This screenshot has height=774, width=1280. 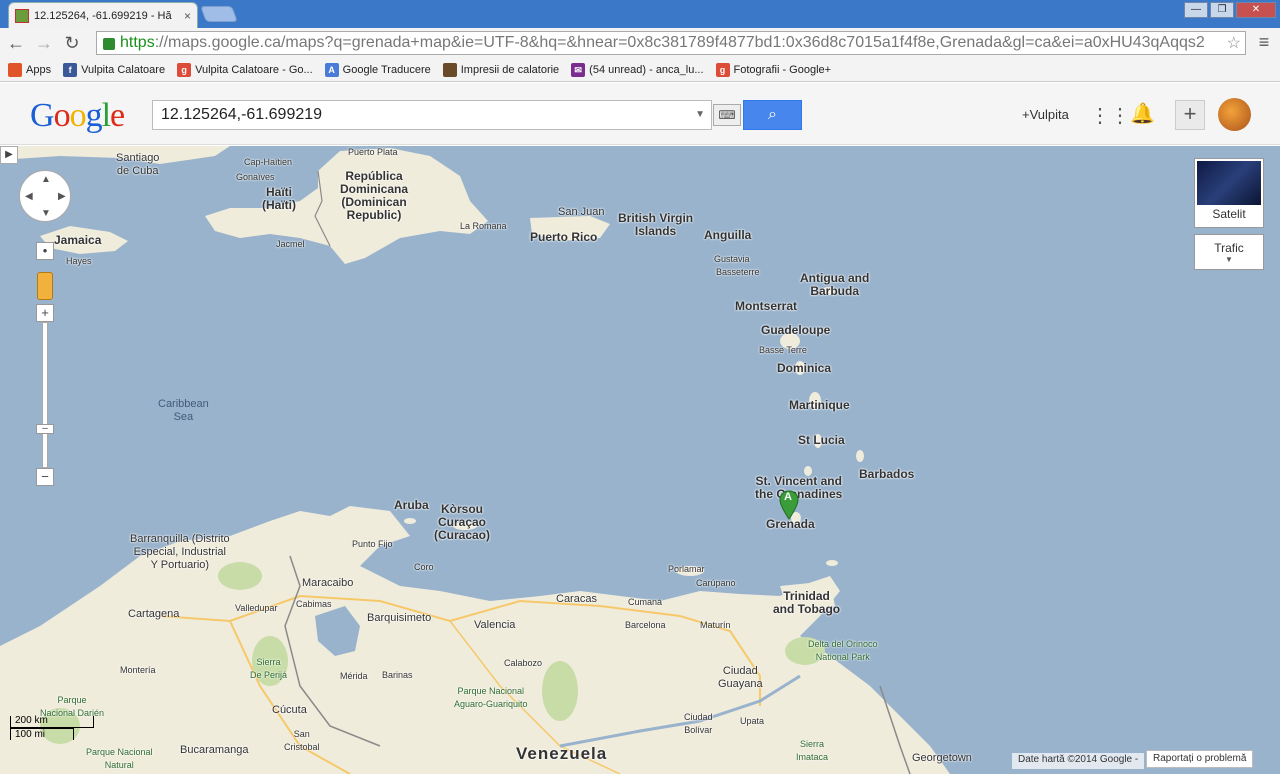 What do you see at coordinates (289, 710) in the screenshot?
I see `label-cucuta: Cúcuta` at bounding box center [289, 710].